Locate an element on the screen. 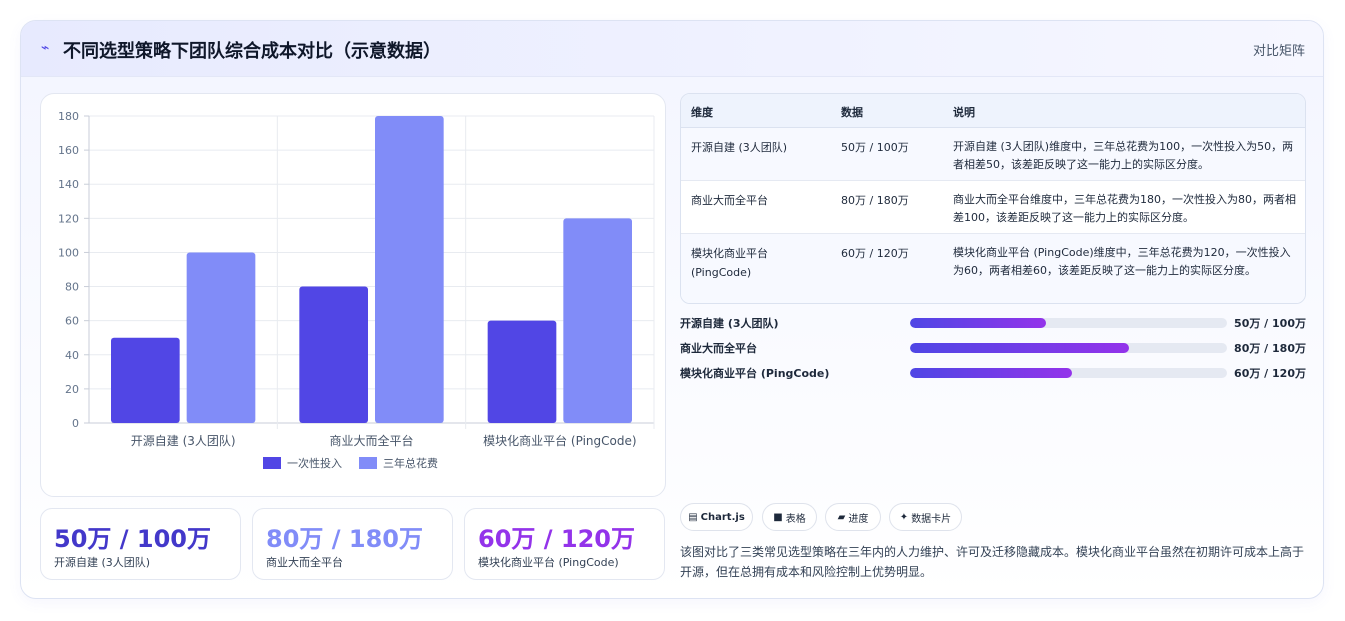 This screenshot has width=1345, height=621. table-cell-data: 50万 / 100万 is located at coordinates (875, 147).